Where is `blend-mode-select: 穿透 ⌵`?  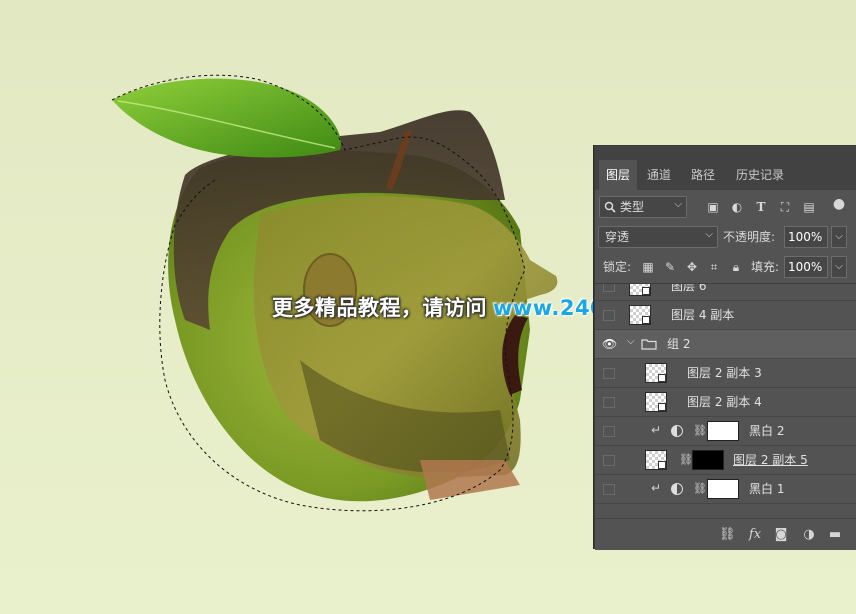 blend-mode-select: 穿透 ⌵ is located at coordinates (658, 237).